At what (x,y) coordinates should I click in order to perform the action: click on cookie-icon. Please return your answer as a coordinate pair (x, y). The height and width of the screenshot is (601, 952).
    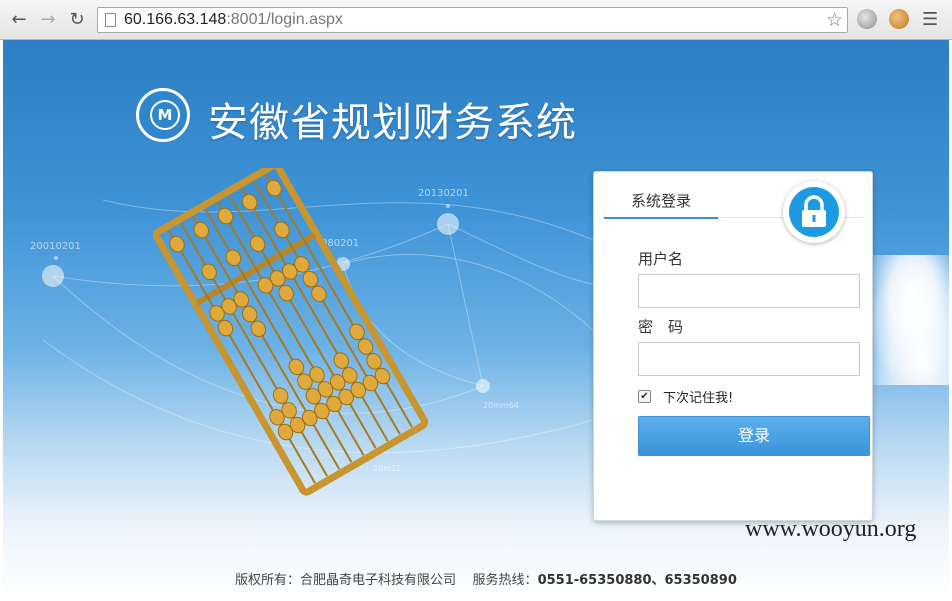
    Looking at the image, I should click on (899, 19).